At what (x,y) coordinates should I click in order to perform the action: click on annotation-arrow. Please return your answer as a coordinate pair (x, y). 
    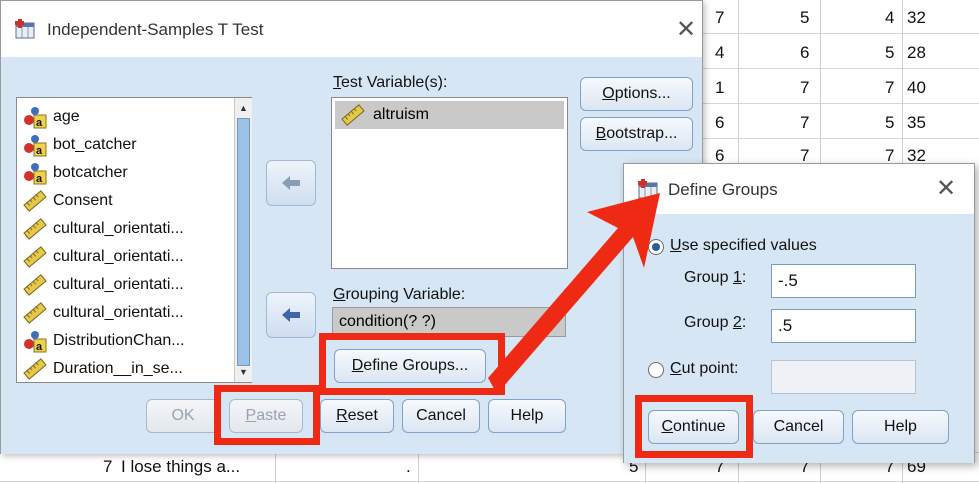
    Looking at the image, I should click on (574, 293).